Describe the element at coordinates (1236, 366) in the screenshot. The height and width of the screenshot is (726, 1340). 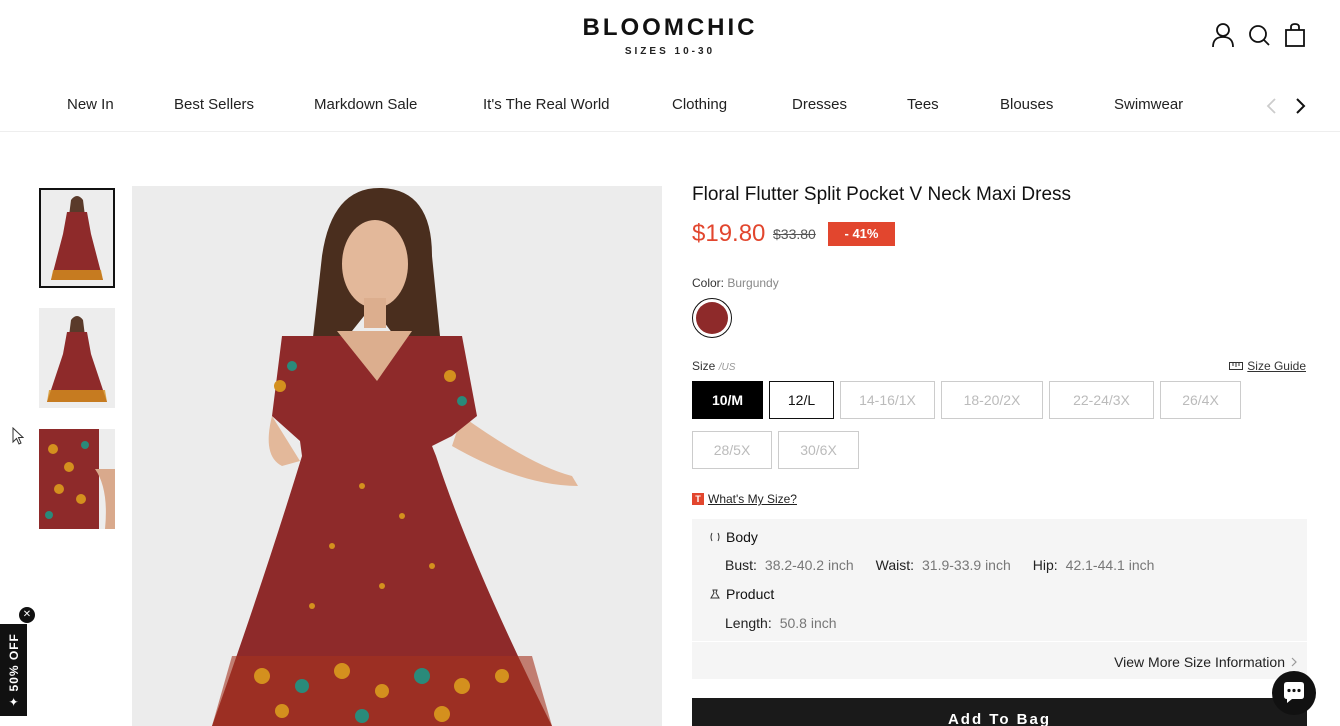
I see `ruler-icon` at that location.